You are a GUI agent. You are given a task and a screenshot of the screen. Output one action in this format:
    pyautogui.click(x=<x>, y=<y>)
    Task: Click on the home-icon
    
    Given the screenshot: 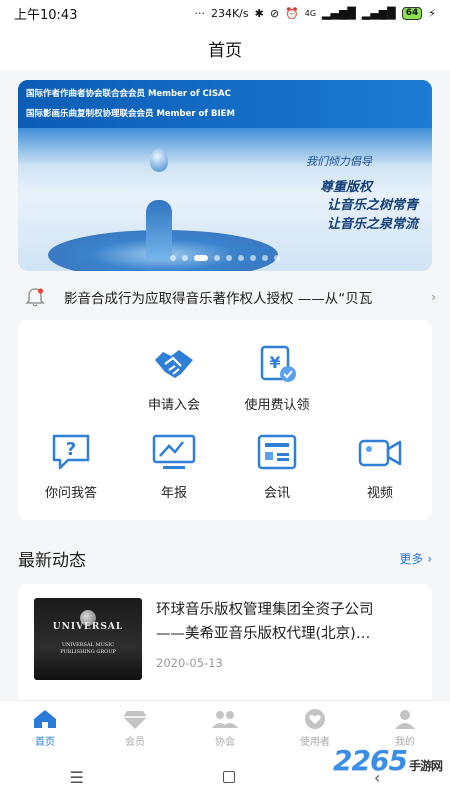 What is the action you would take?
    pyautogui.click(x=45, y=718)
    